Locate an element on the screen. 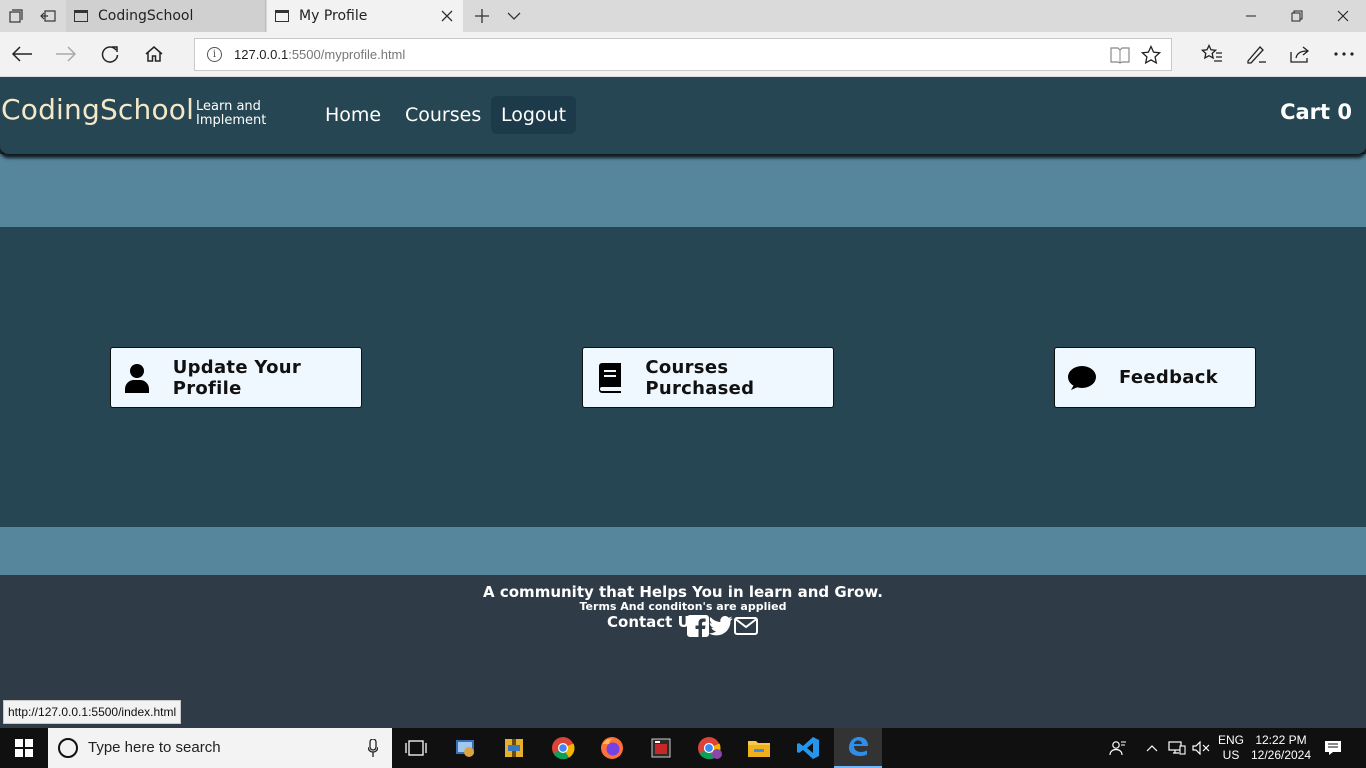 The width and height of the screenshot is (1366, 768). language-code: ENG is located at coordinates (1230, 740).